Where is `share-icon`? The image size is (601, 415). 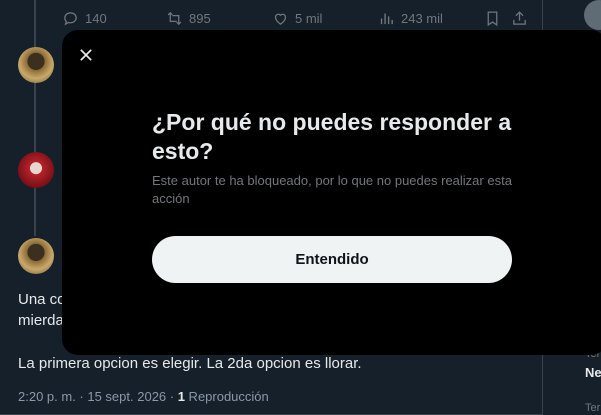 share-icon is located at coordinates (519, 17).